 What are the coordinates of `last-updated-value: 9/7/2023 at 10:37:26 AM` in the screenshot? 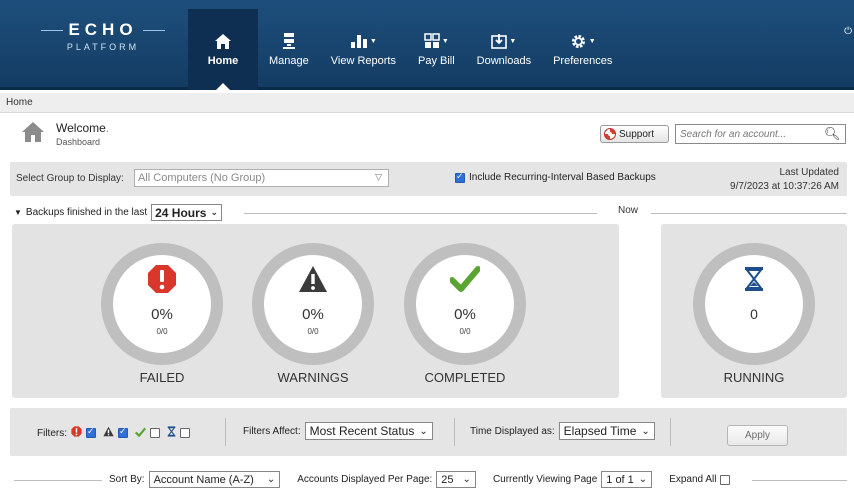 It's located at (784, 186).